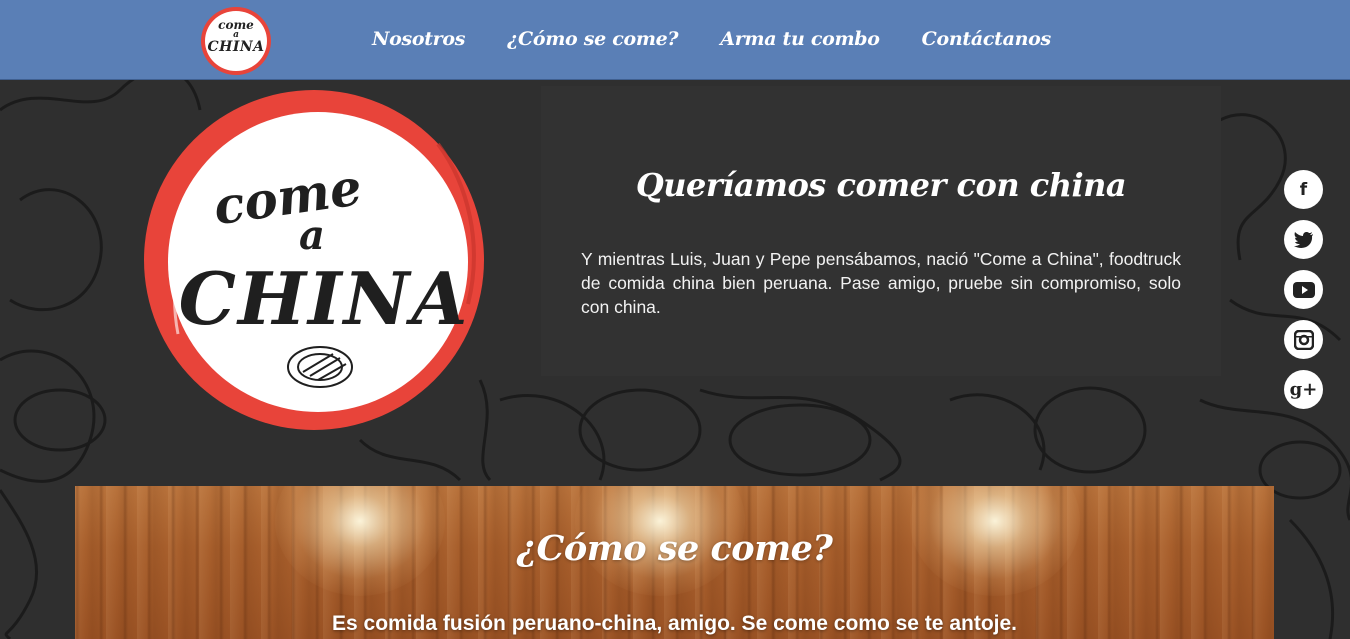 The width and height of the screenshot is (1350, 639). Describe the element at coordinates (324, 298) in the screenshot. I see `hero-logo-line3: CHINA` at that location.